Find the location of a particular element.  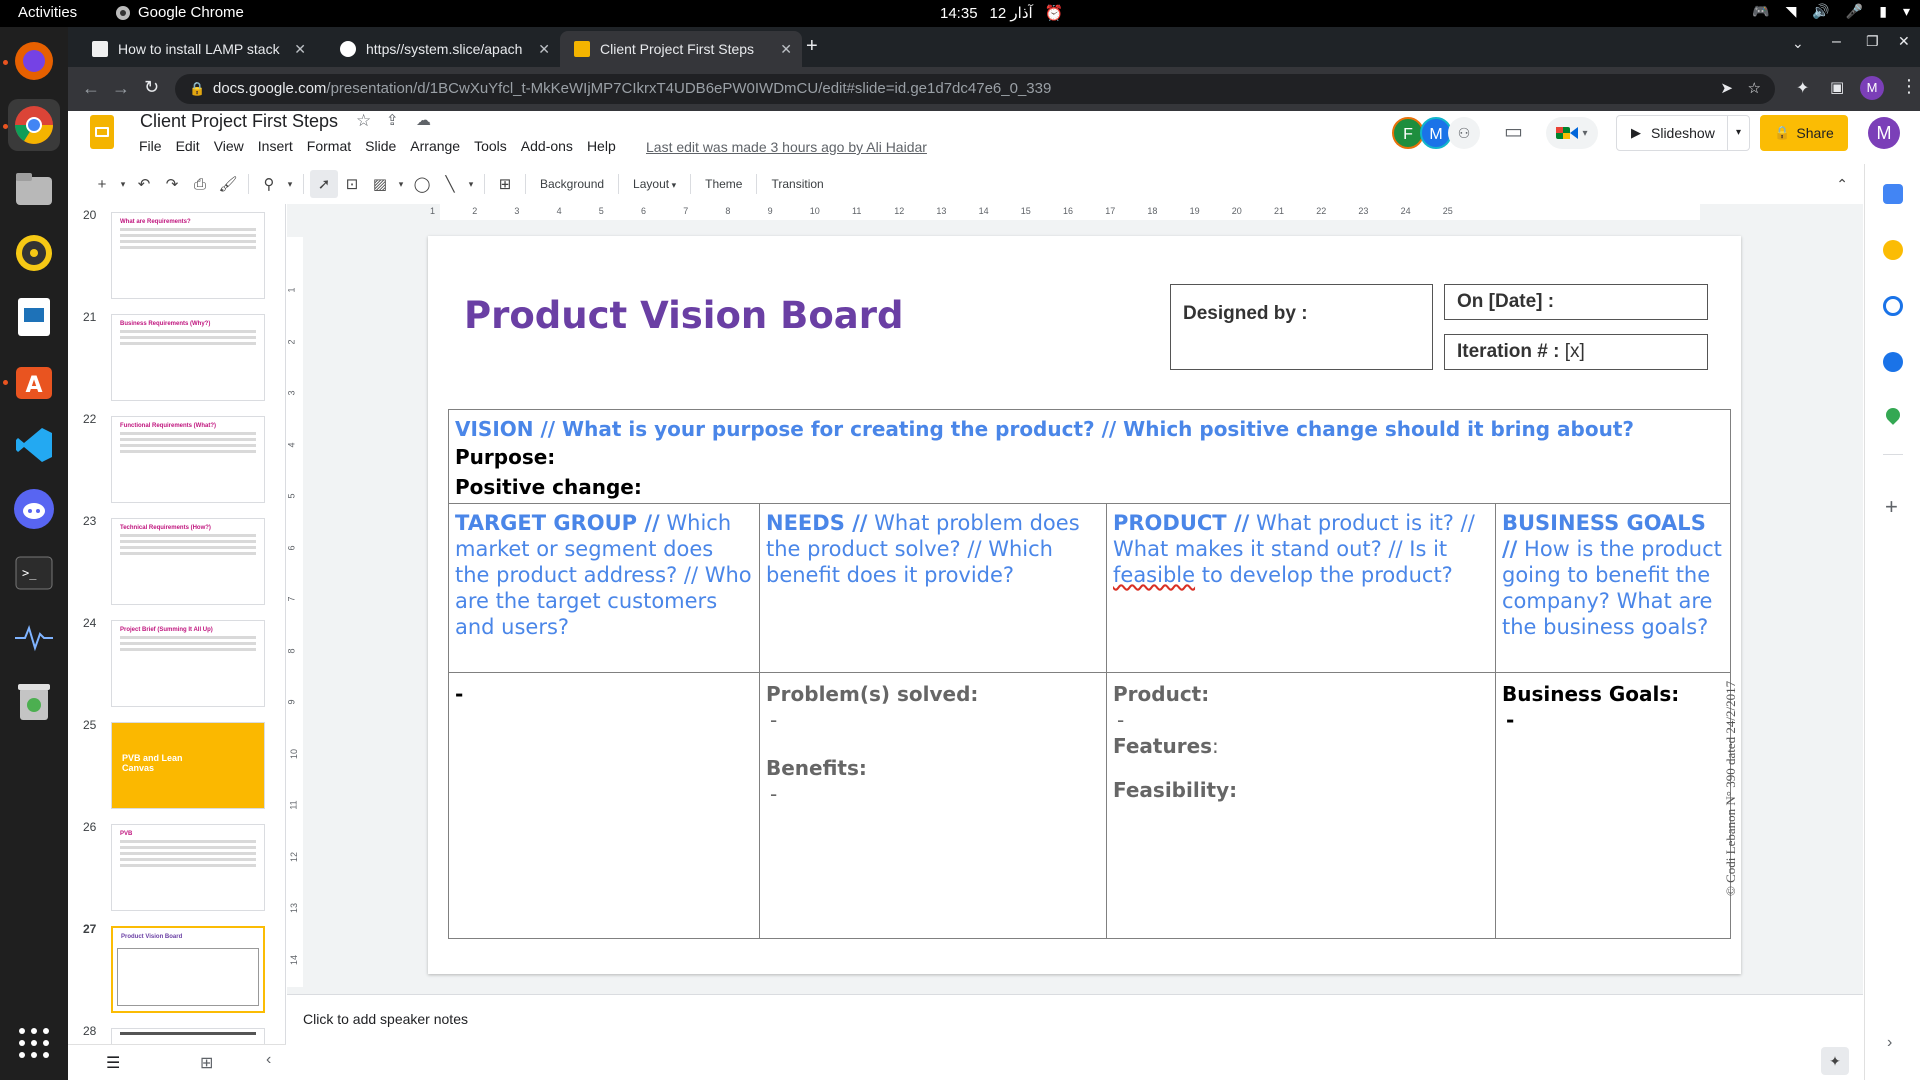

activities-button: Activities is located at coordinates (47, 12).